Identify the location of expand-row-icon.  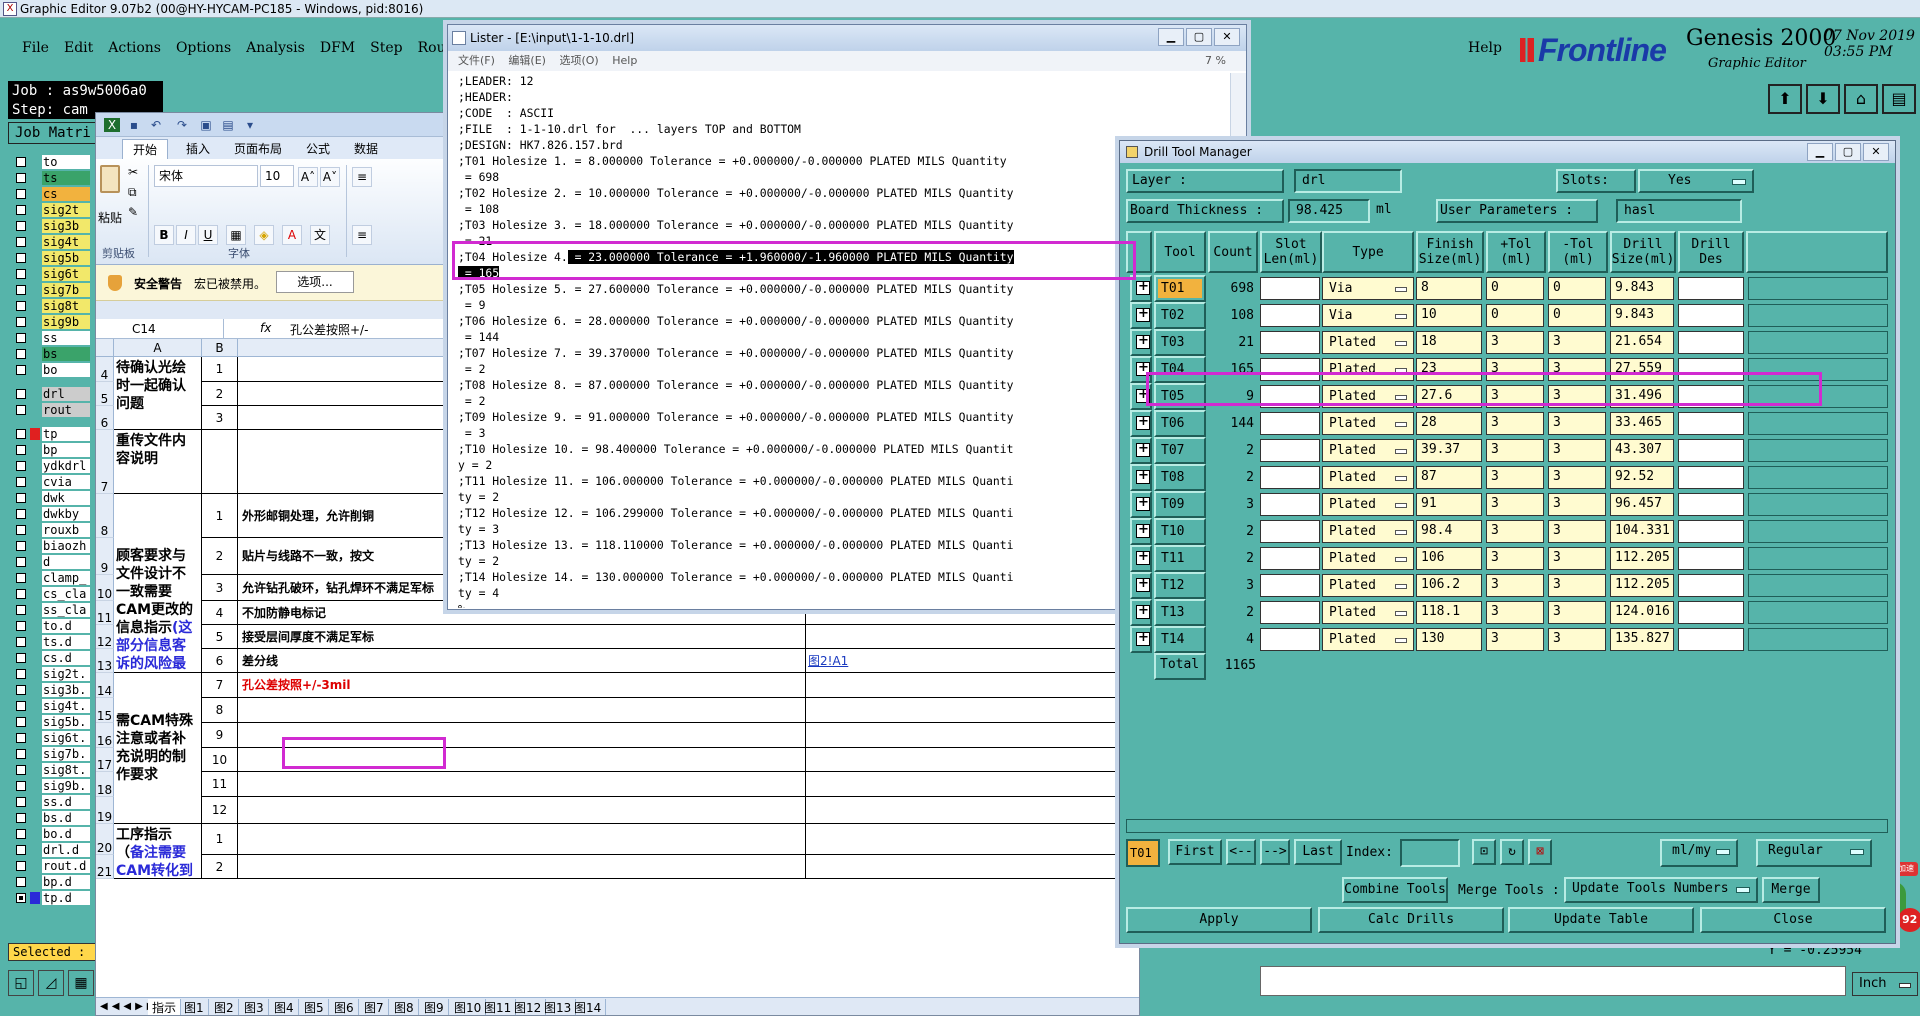
(1141, 612).